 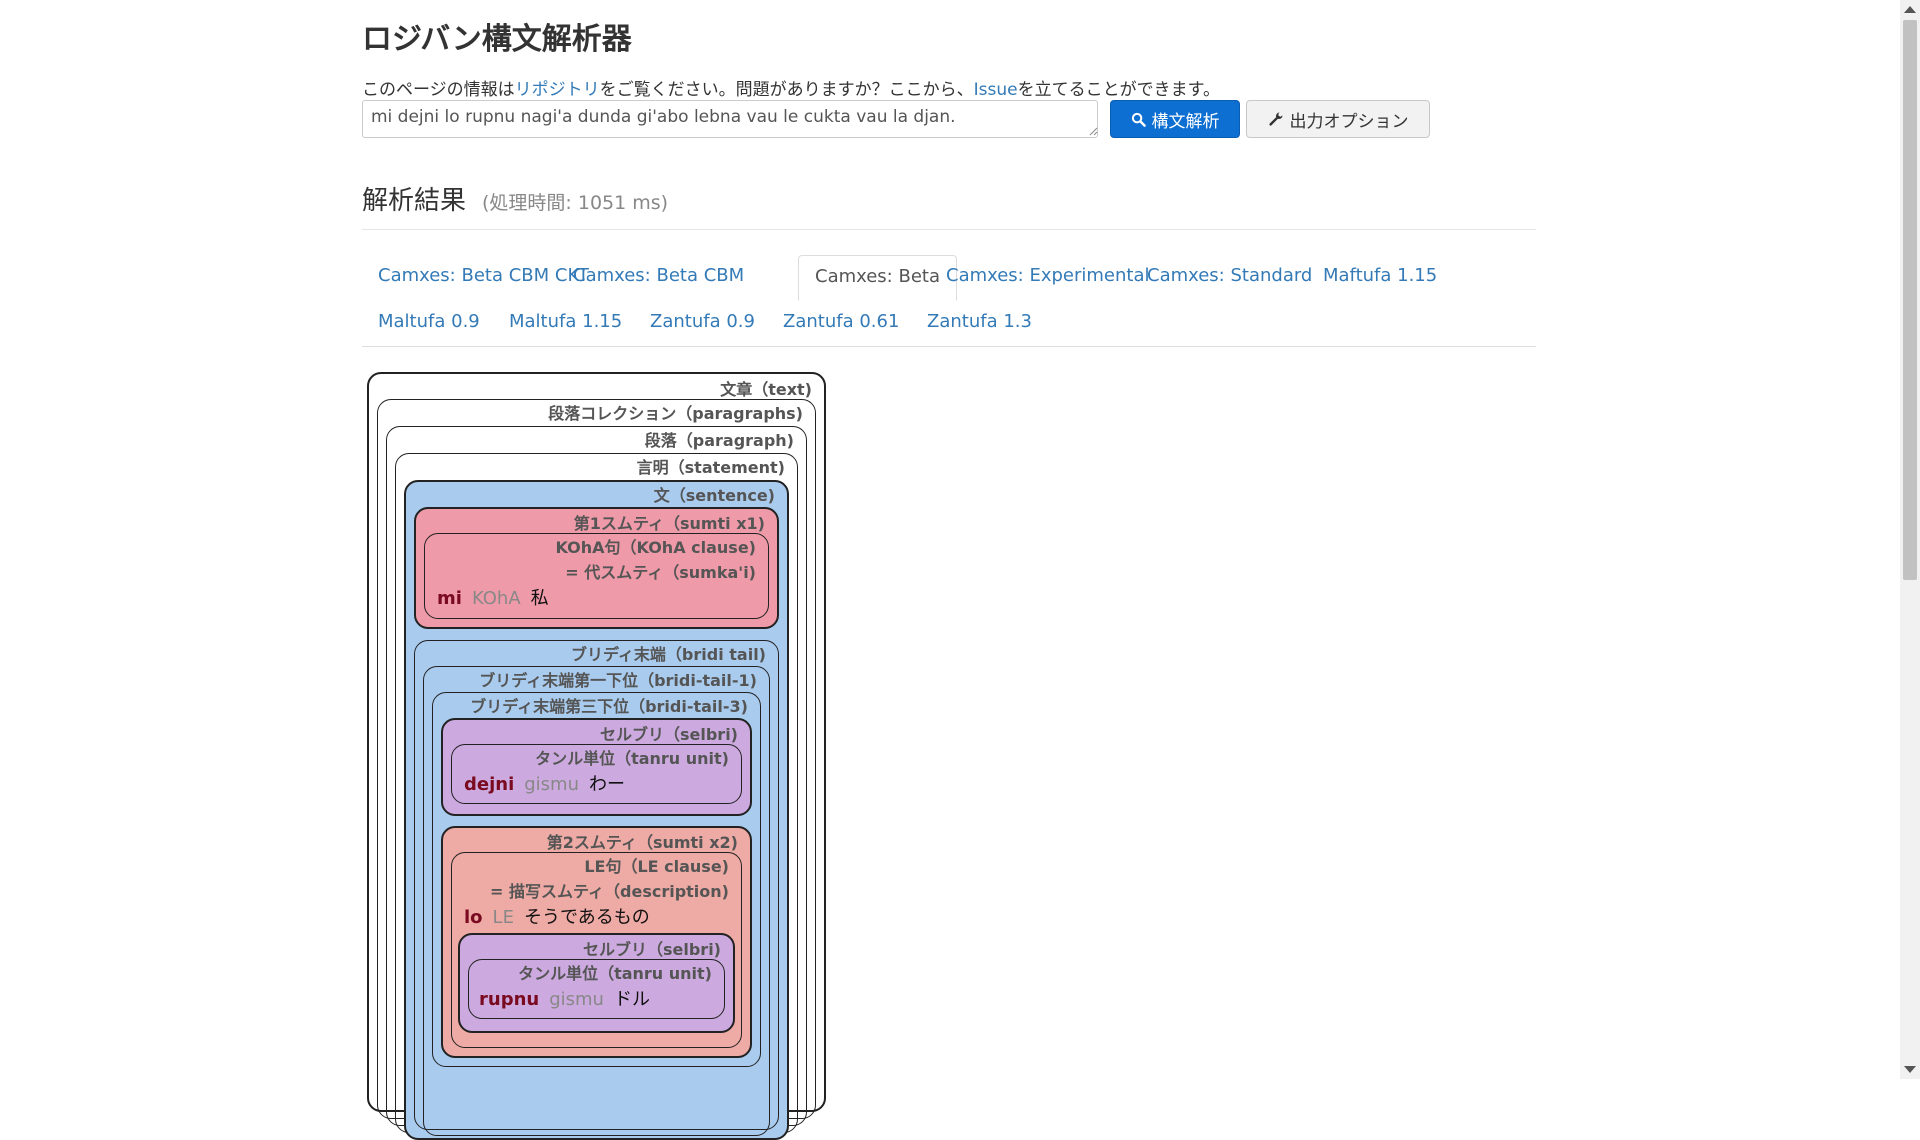 What do you see at coordinates (539, 598) in the screenshot?
I see `word-gloss: 私` at bounding box center [539, 598].